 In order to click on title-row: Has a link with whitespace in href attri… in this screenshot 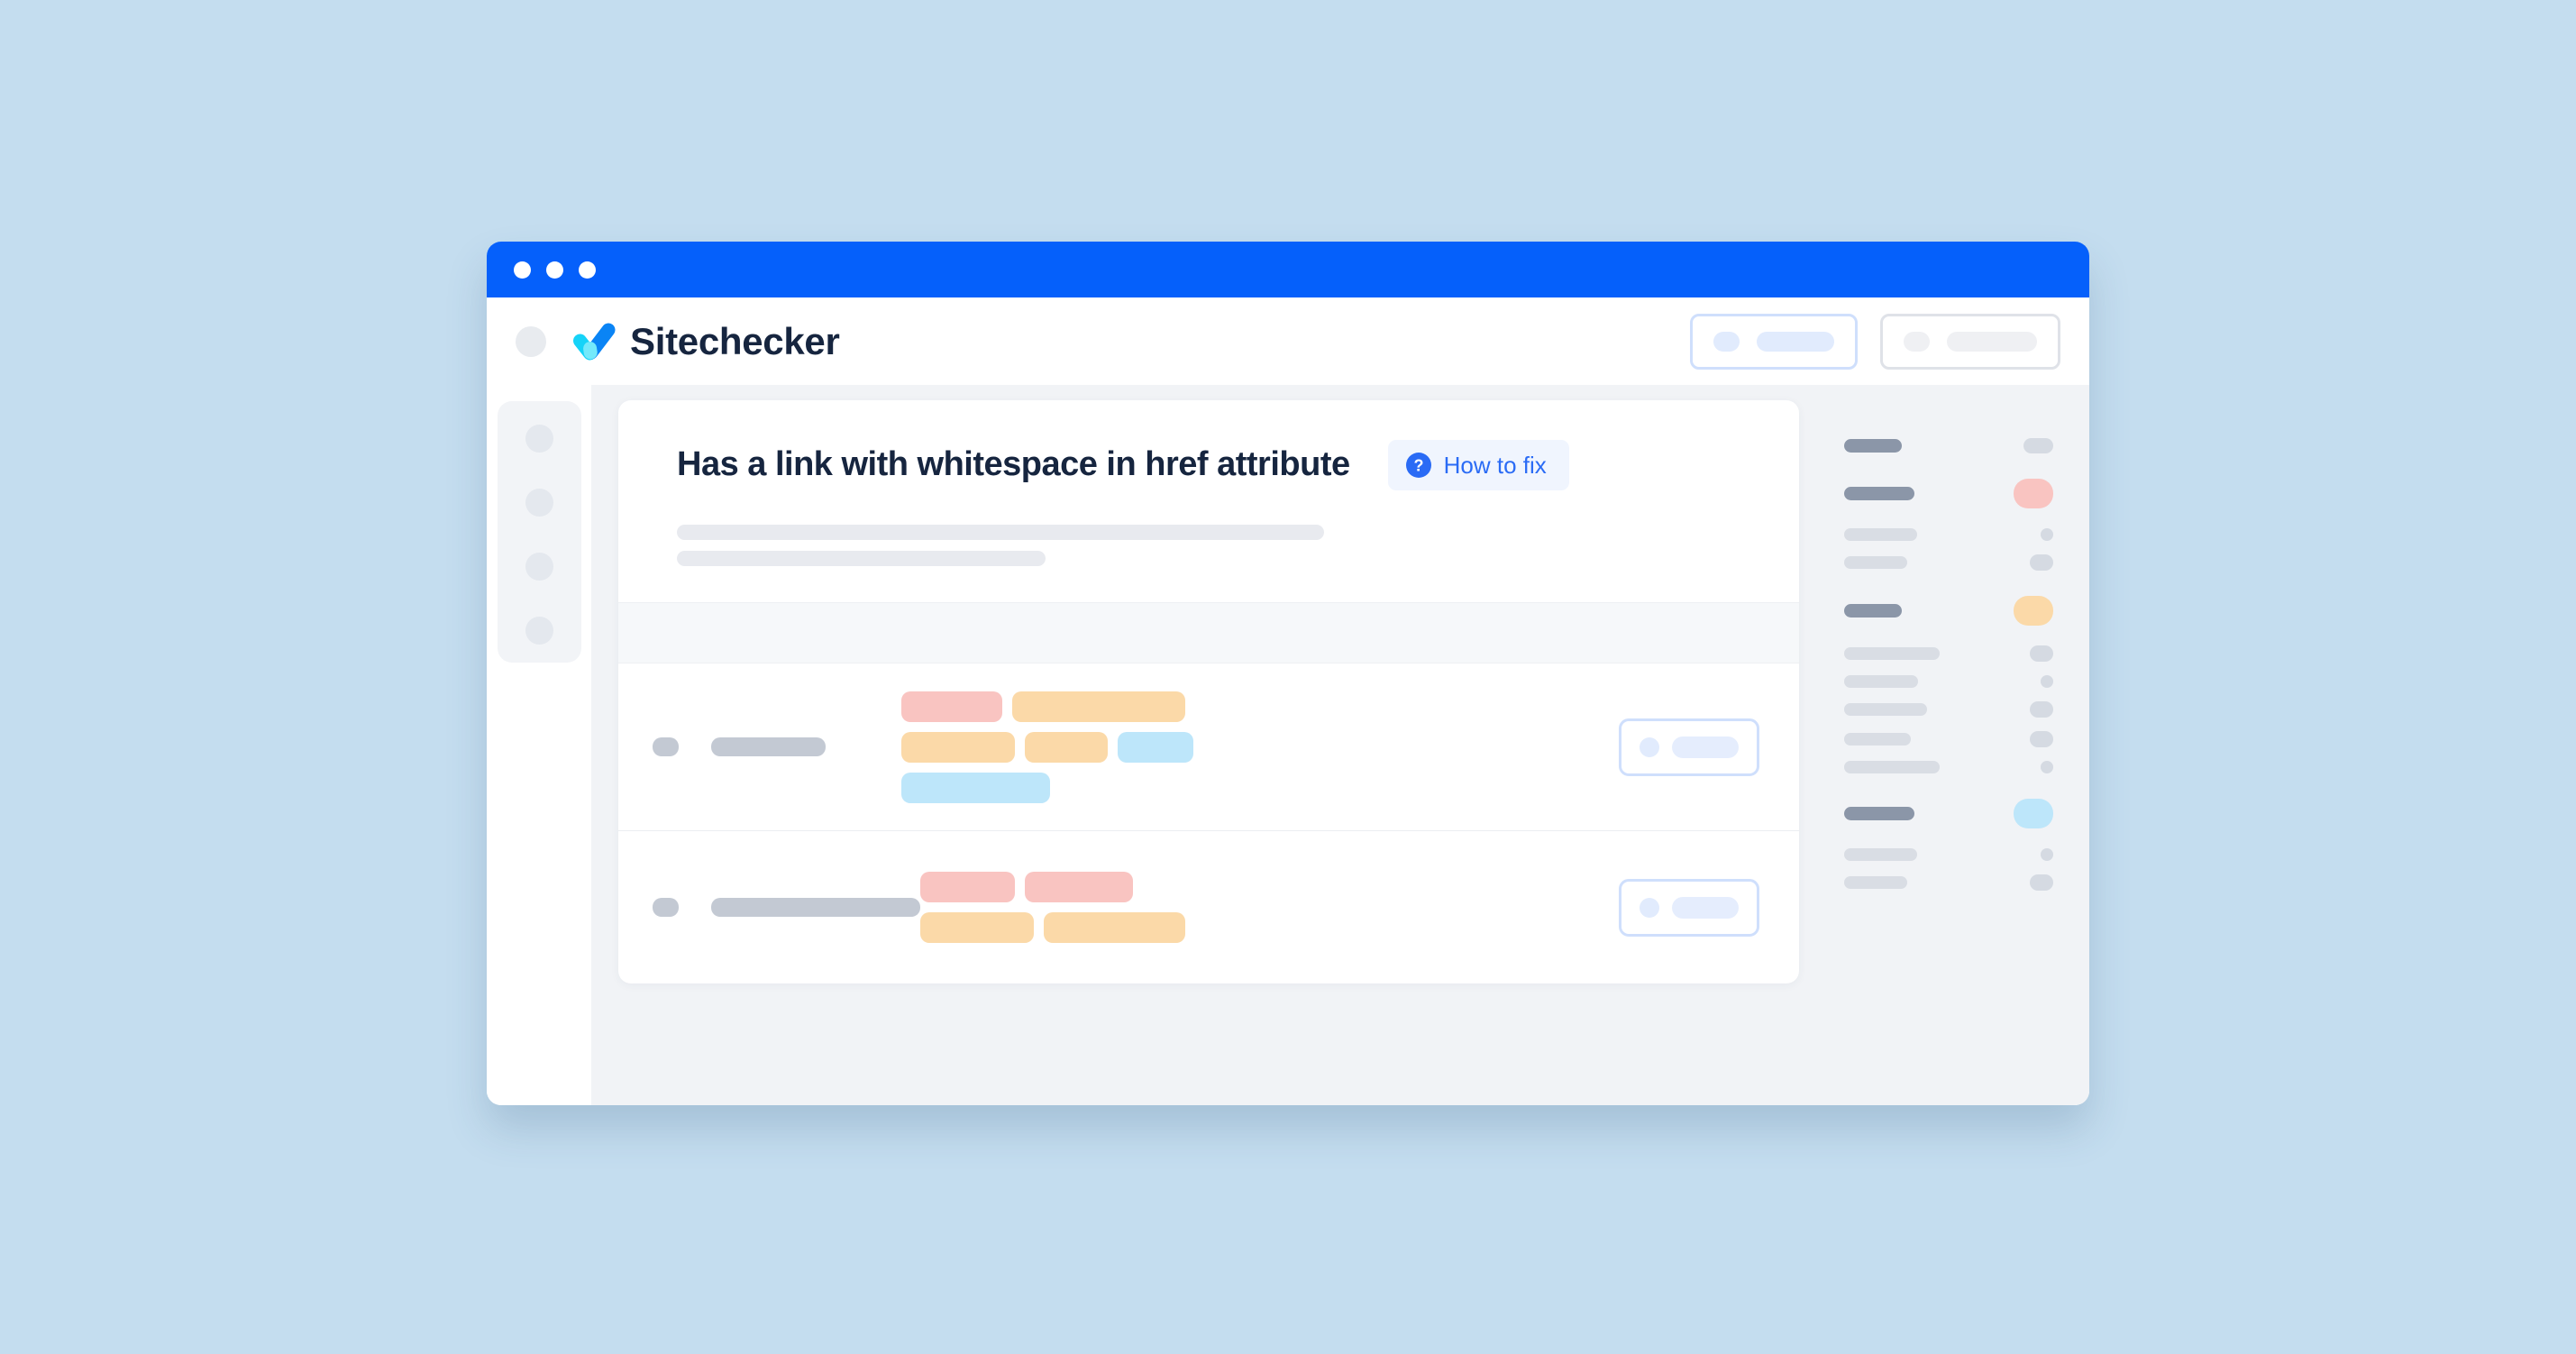, I will do `click(1215, 465)`.